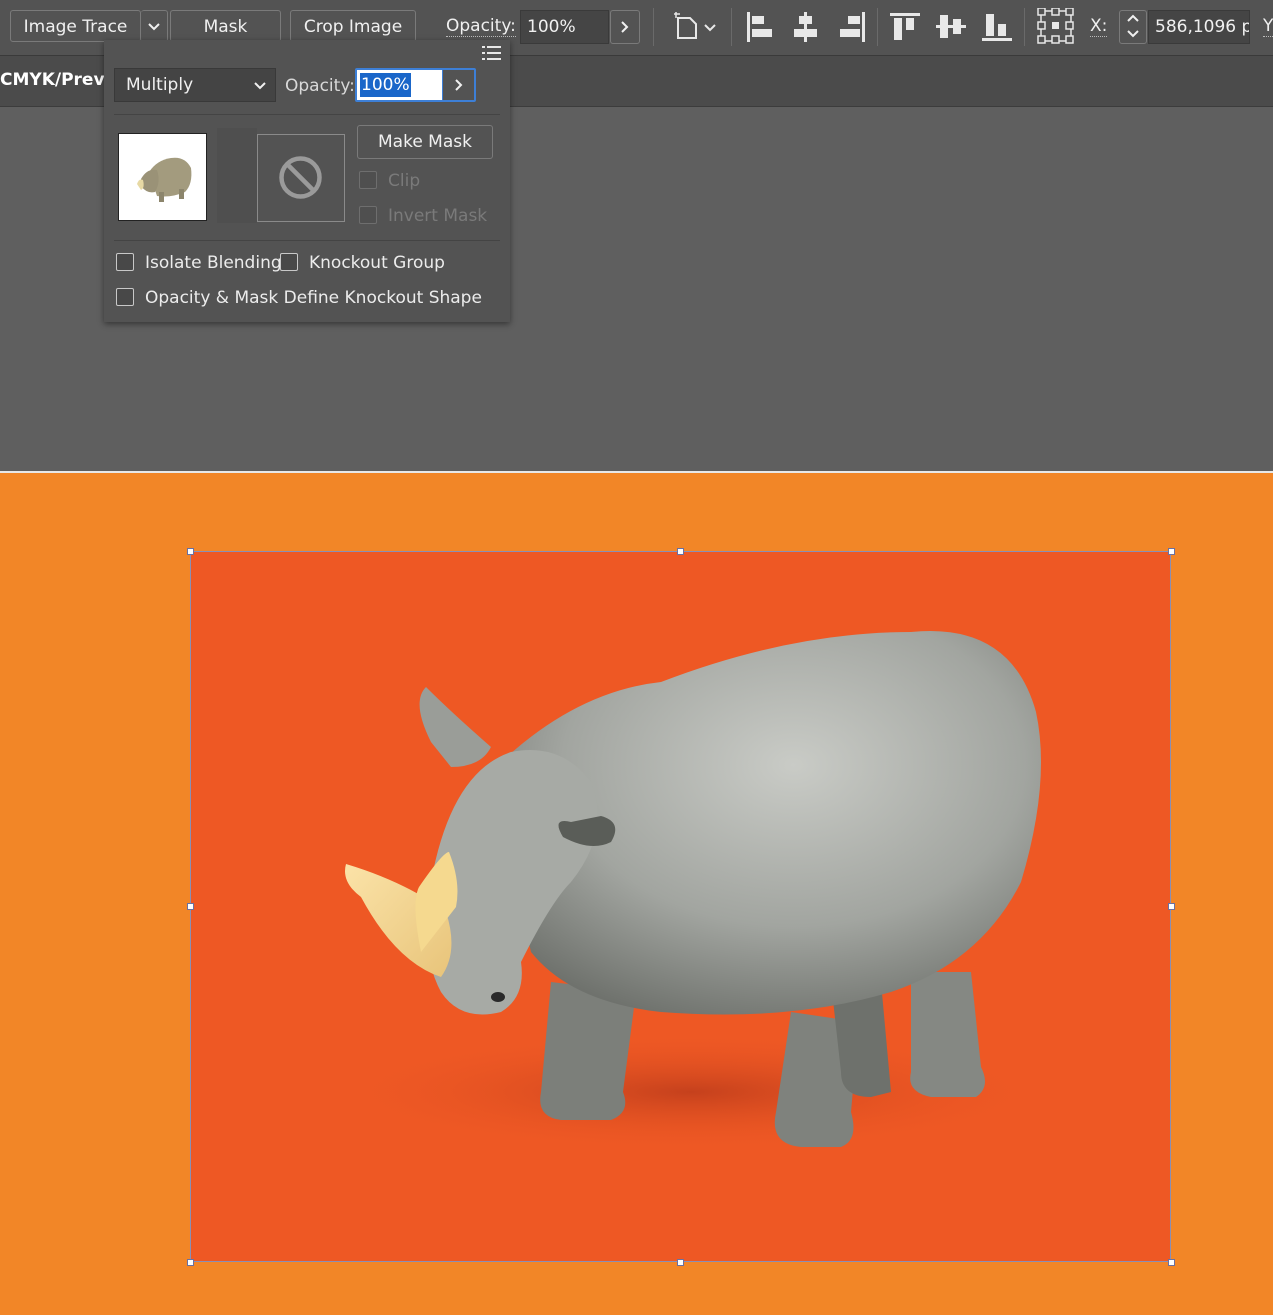 The width and height of the screenshot is (1273, 1315). I want to click on thumbnail-link-area, so click(237, 175).